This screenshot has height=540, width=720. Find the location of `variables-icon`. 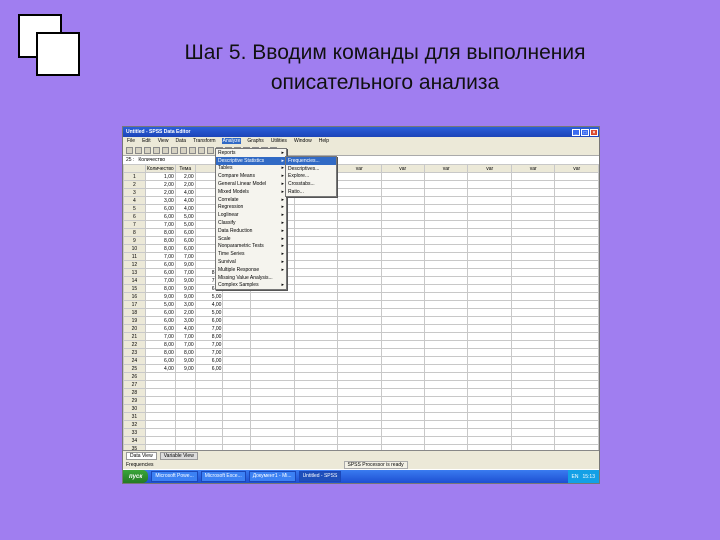

variables-icon is located at coordinates (201, 150).